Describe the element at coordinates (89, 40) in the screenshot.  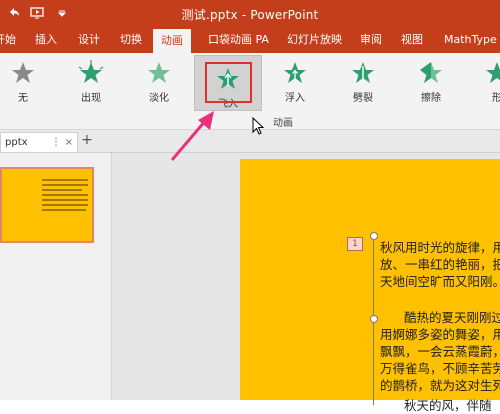
I see `tab-design: 设计` at that location.